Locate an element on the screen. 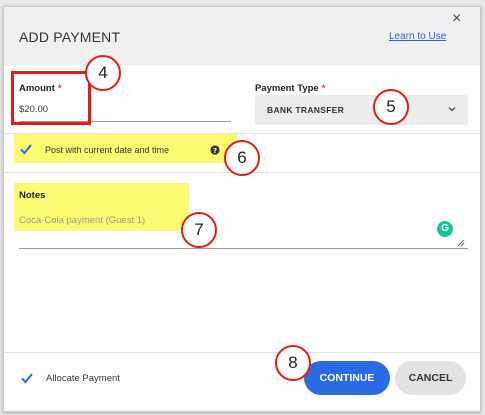 This screenshot has height=415, width=485. allocate-payment-checkbox is located at coordinates (27, 378).